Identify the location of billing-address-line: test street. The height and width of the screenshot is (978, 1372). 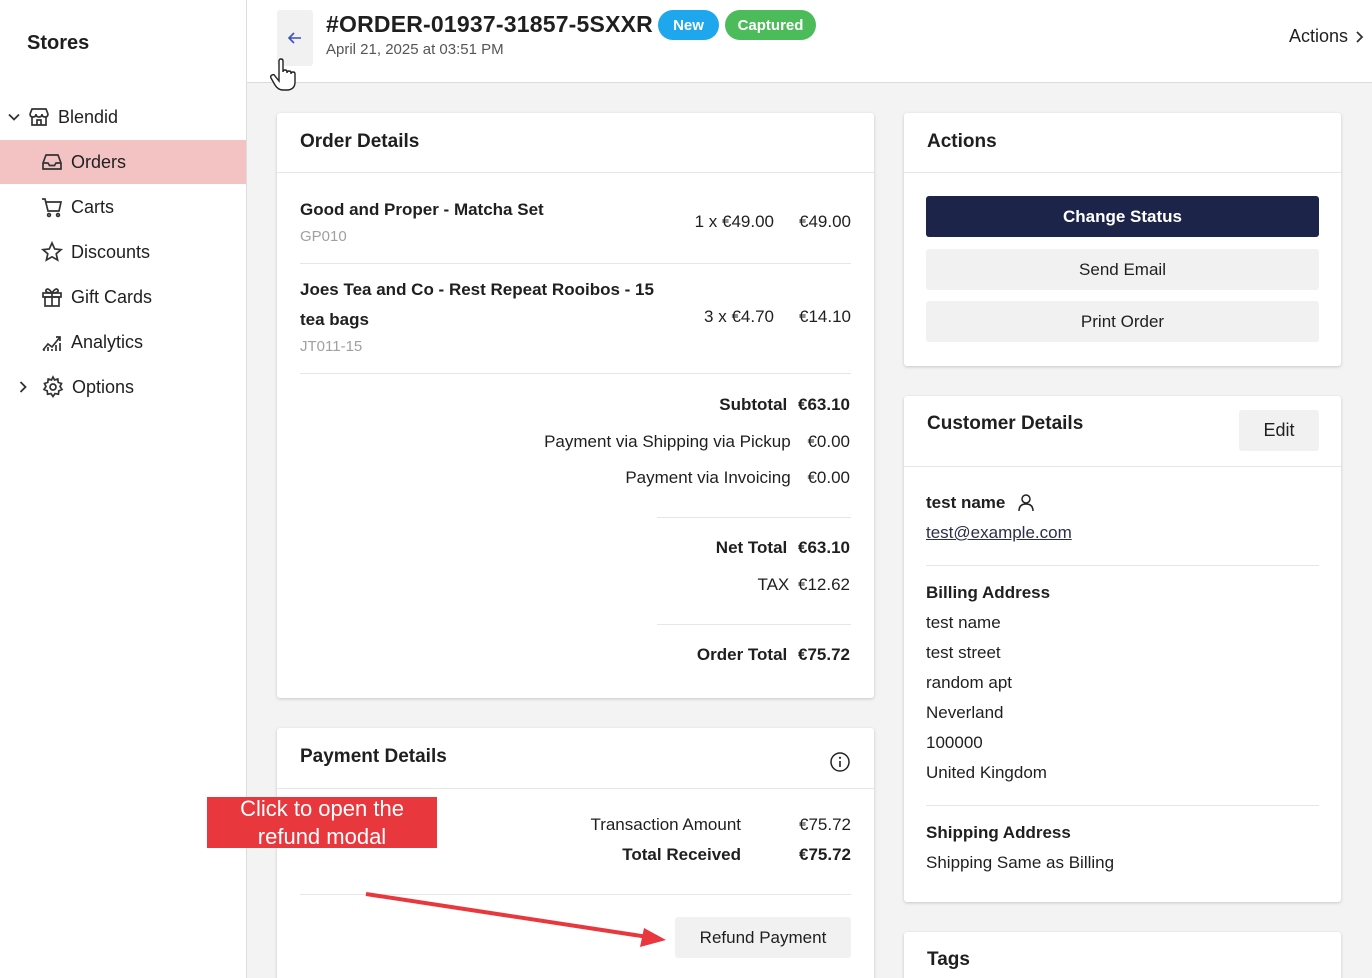
(963, 652).